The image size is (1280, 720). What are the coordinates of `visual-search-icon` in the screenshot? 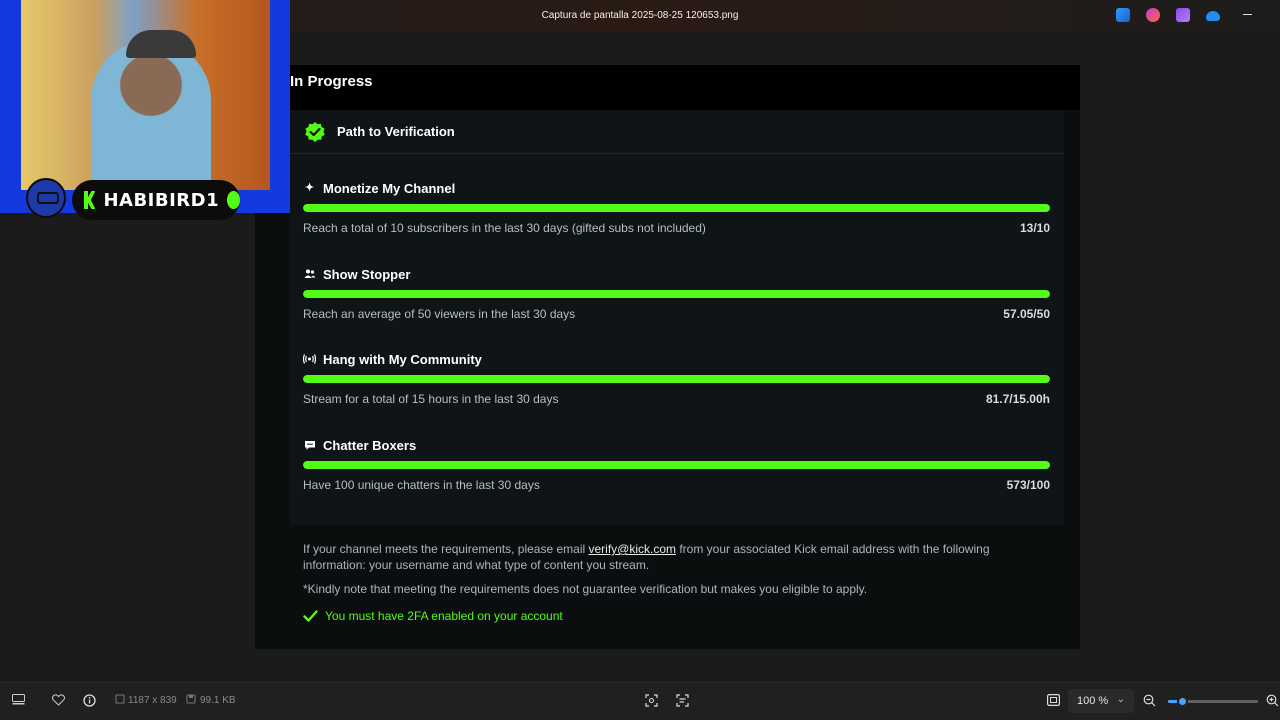 It's located at (651, 700).